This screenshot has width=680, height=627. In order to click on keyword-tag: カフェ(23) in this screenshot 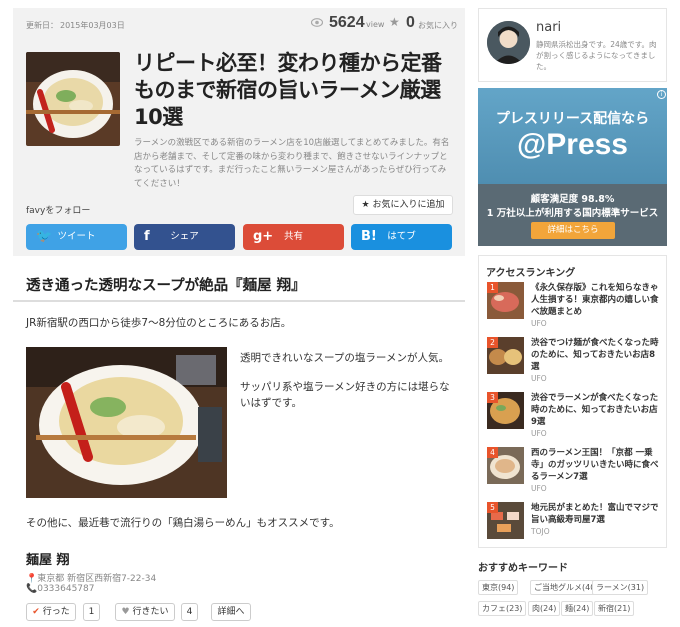, I will do `click(502, 608)`.